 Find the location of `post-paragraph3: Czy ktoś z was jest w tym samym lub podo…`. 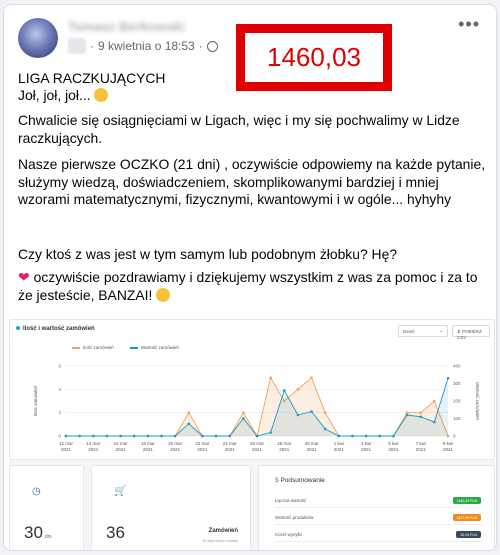

post-paragraph3: Czy ktoś z was jest w tym samym lub podo… is located at coordinates (208, 254).